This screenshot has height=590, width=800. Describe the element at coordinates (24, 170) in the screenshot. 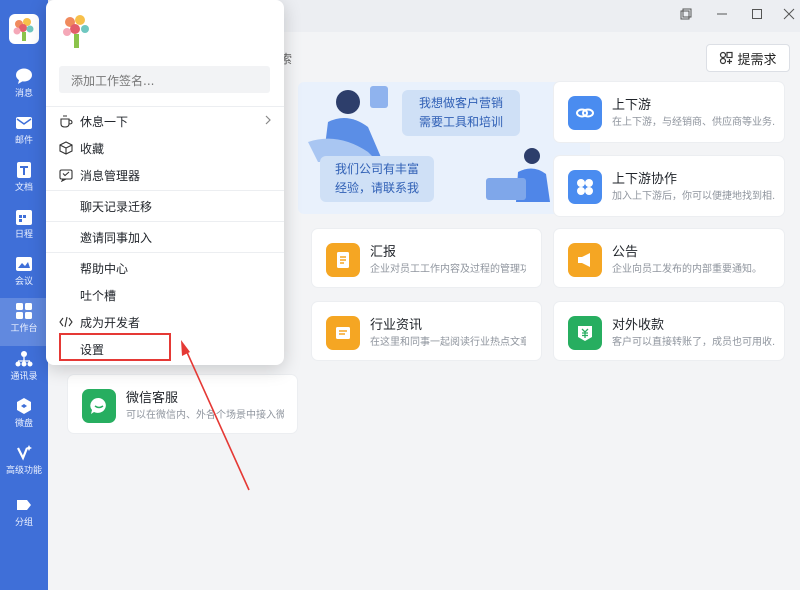

I see `doc-icon` at that location.